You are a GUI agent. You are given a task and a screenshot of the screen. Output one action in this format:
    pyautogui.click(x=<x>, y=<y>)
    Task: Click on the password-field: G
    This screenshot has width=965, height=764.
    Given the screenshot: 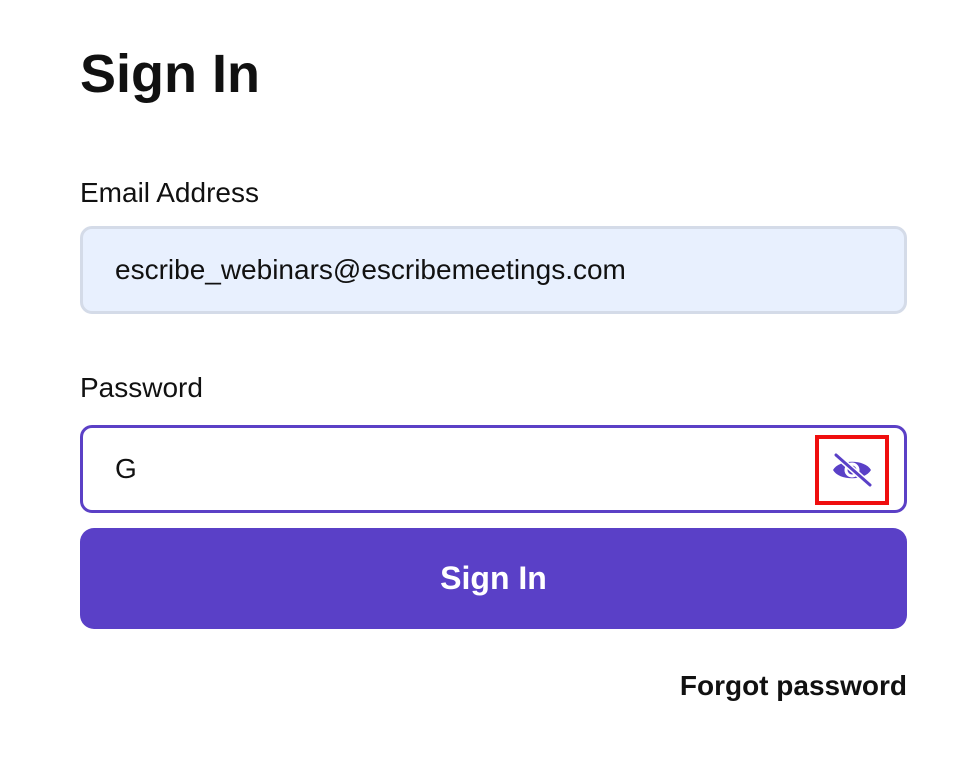 What is the action you would take?
    pyautogui.click(x=493, y=469)
    